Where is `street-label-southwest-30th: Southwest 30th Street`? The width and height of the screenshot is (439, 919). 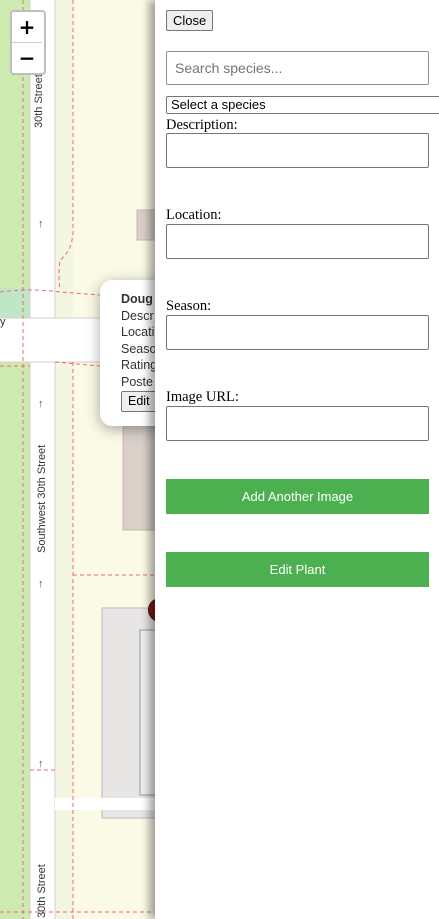 street-label-southwest-30th: Southwest 30th Street is located at coordinates (42, 498).